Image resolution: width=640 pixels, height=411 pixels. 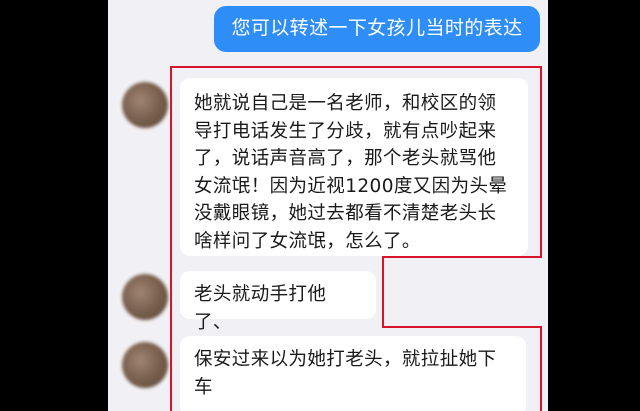 What do you see at coordinates (260, 308) in the screenshot?
I see `incoming-message-text: 老头就动手打他了、` at bounding box center [260, 308].